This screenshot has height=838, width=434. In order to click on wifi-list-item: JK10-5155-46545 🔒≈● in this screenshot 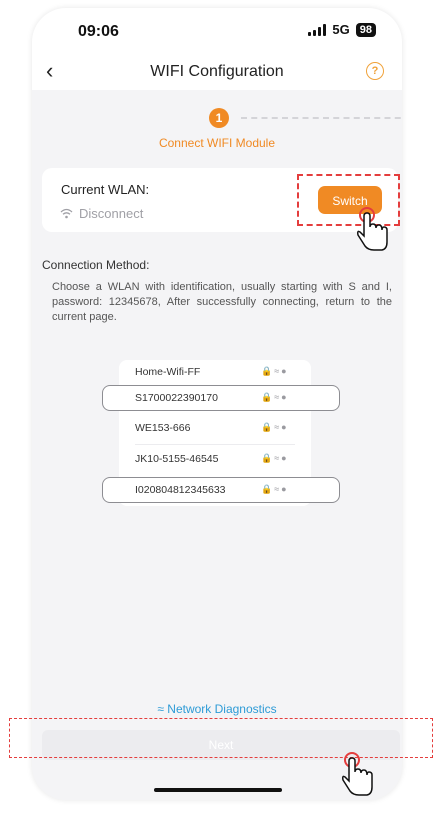, I will do `click(215, 459)`.